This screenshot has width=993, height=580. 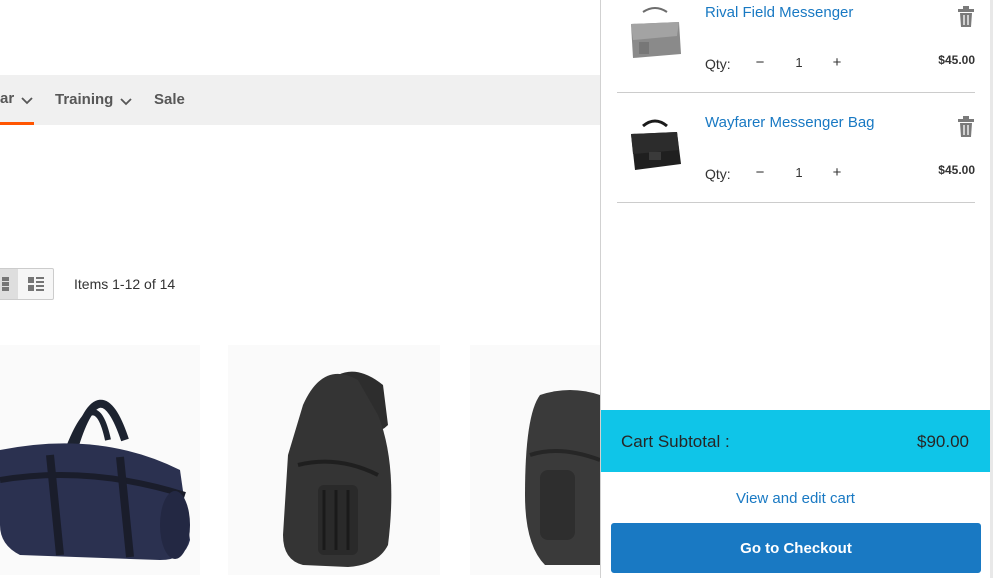 I want to click on duffle-bag-image, so click(x=95, y=479).